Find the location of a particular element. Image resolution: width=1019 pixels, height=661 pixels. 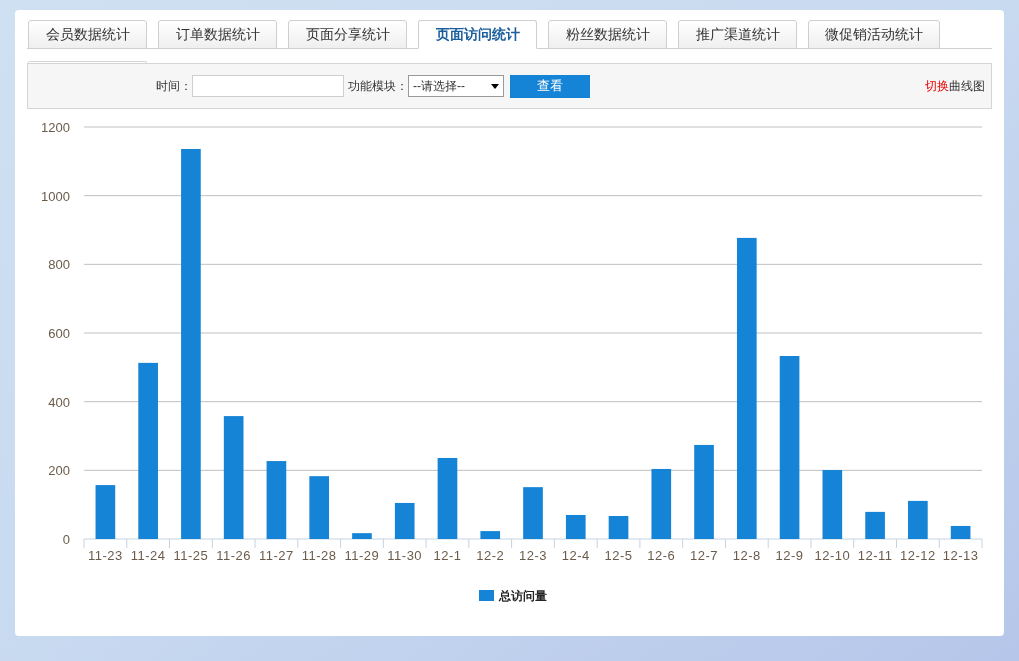

x-axis-label: 11-25 is located at coordinates (191, 555).